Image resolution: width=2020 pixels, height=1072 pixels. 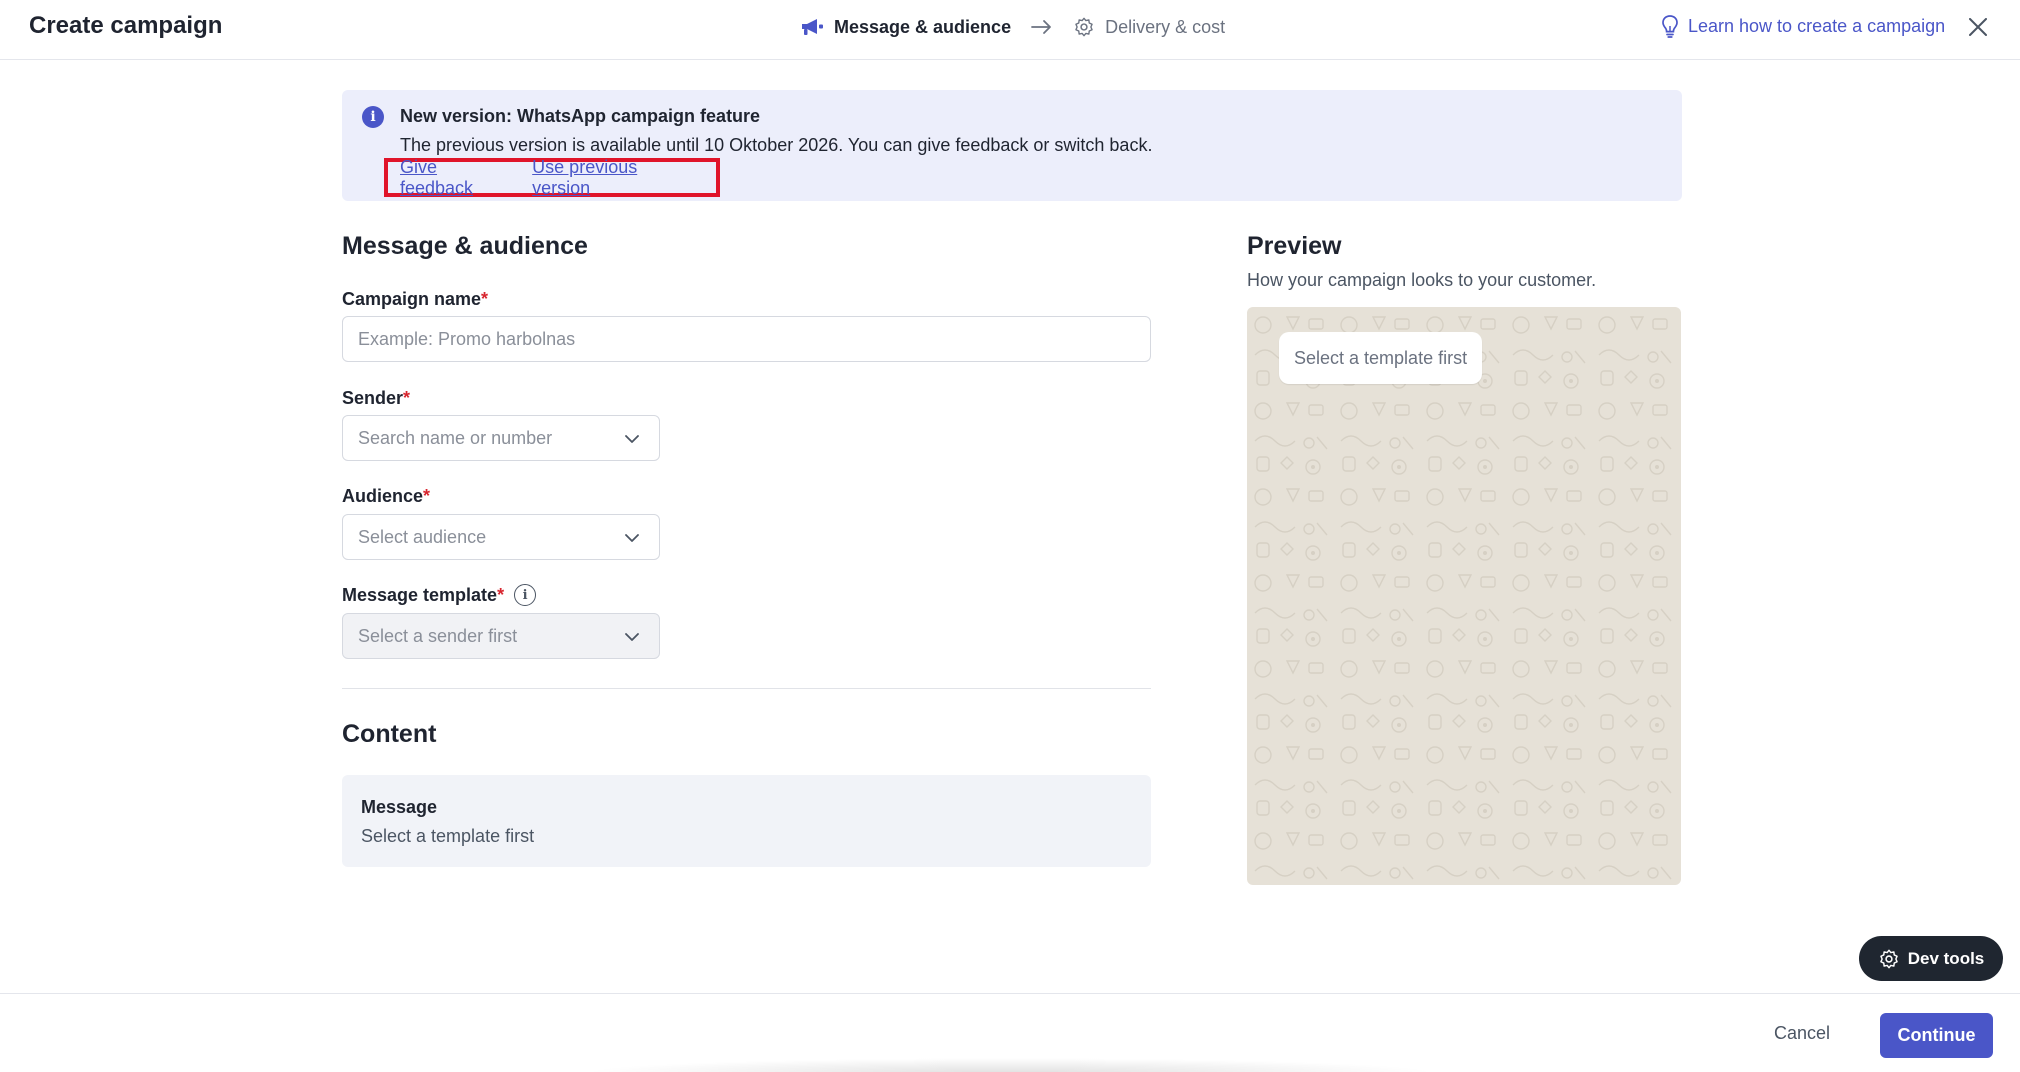 I want to click on message-subtitle: Select a template first, so click(x=448, y=836).